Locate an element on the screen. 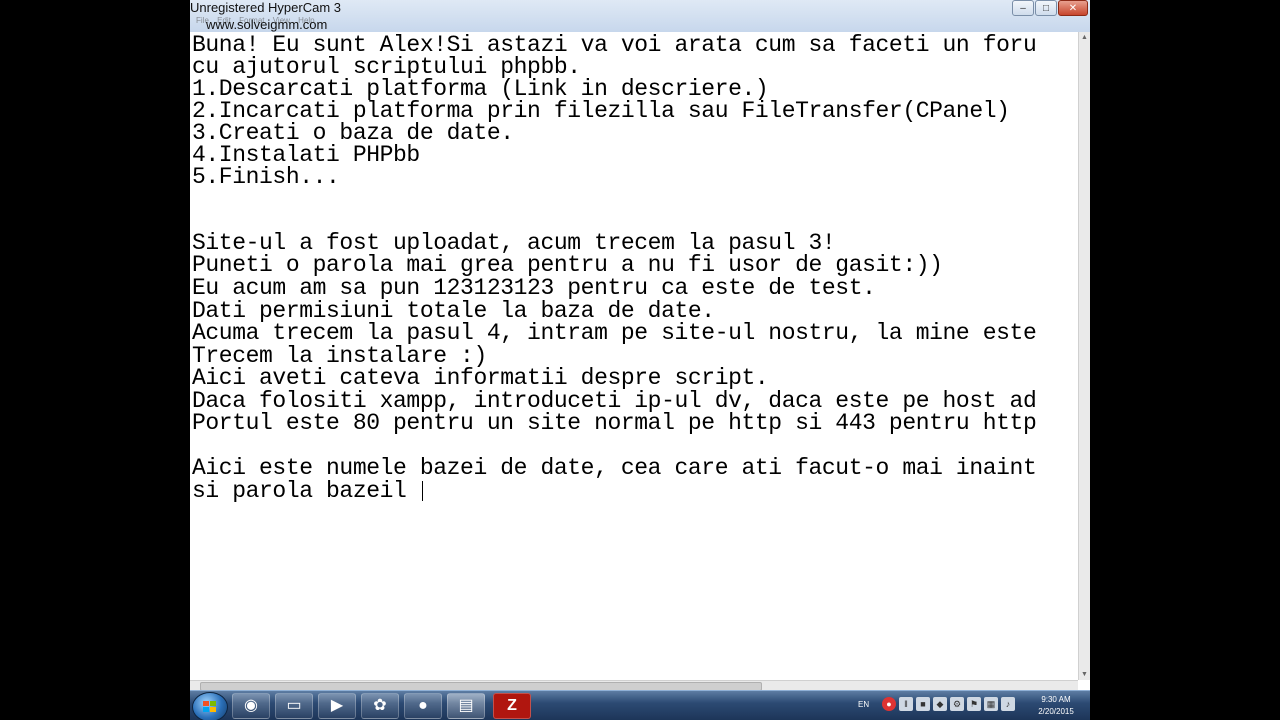 The image size is (1280, 720). clock-time: 9:30 AM is located at coordinates (1056, 699).